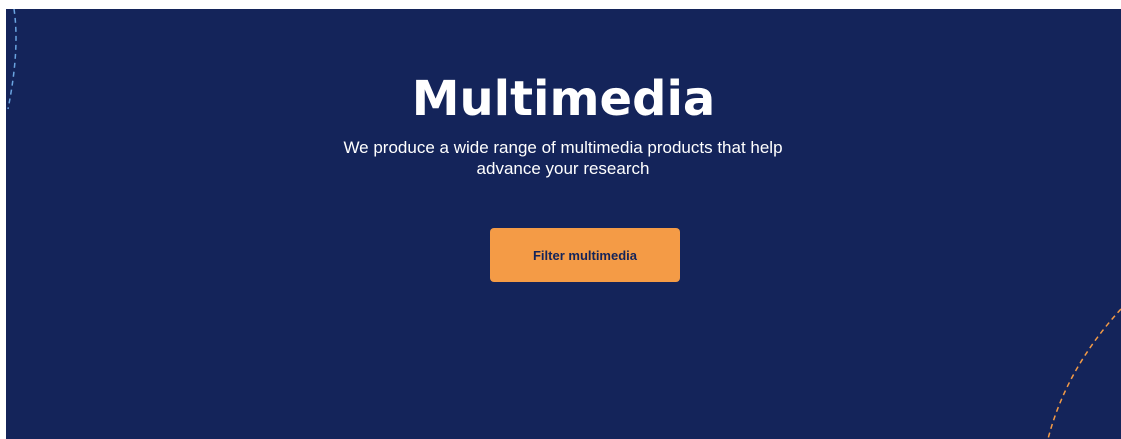 The image size is (1121, 439). I want to click on right-dashed-arc-icon, so click(1084, 373).